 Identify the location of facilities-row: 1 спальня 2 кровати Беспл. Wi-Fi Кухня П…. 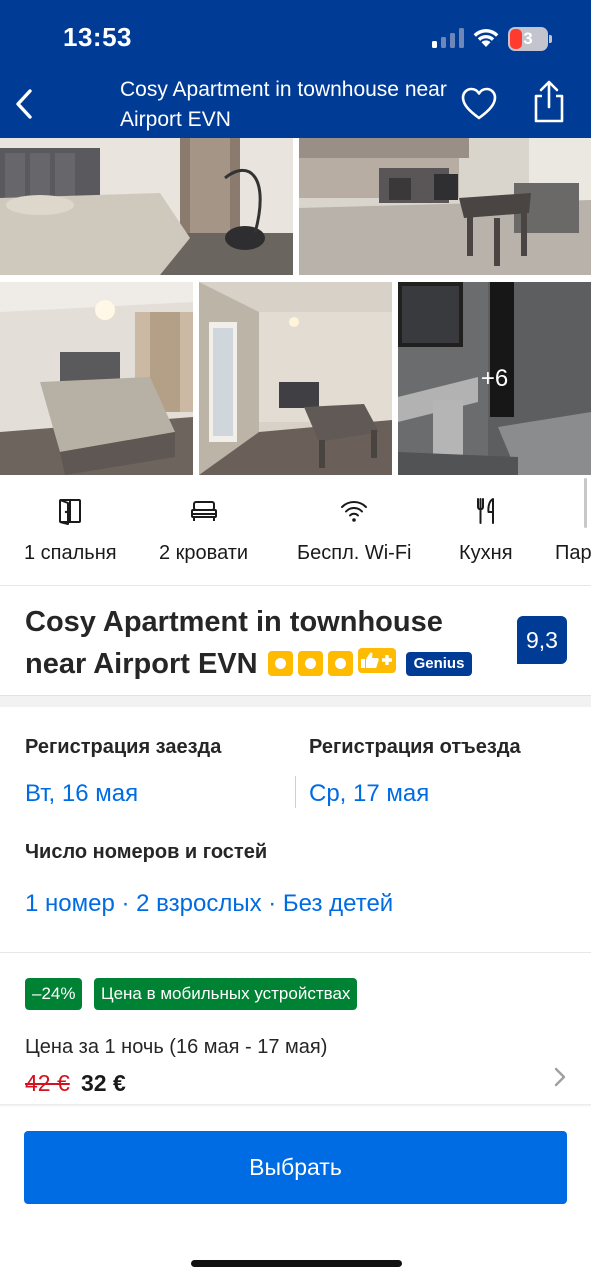
(295, 531).